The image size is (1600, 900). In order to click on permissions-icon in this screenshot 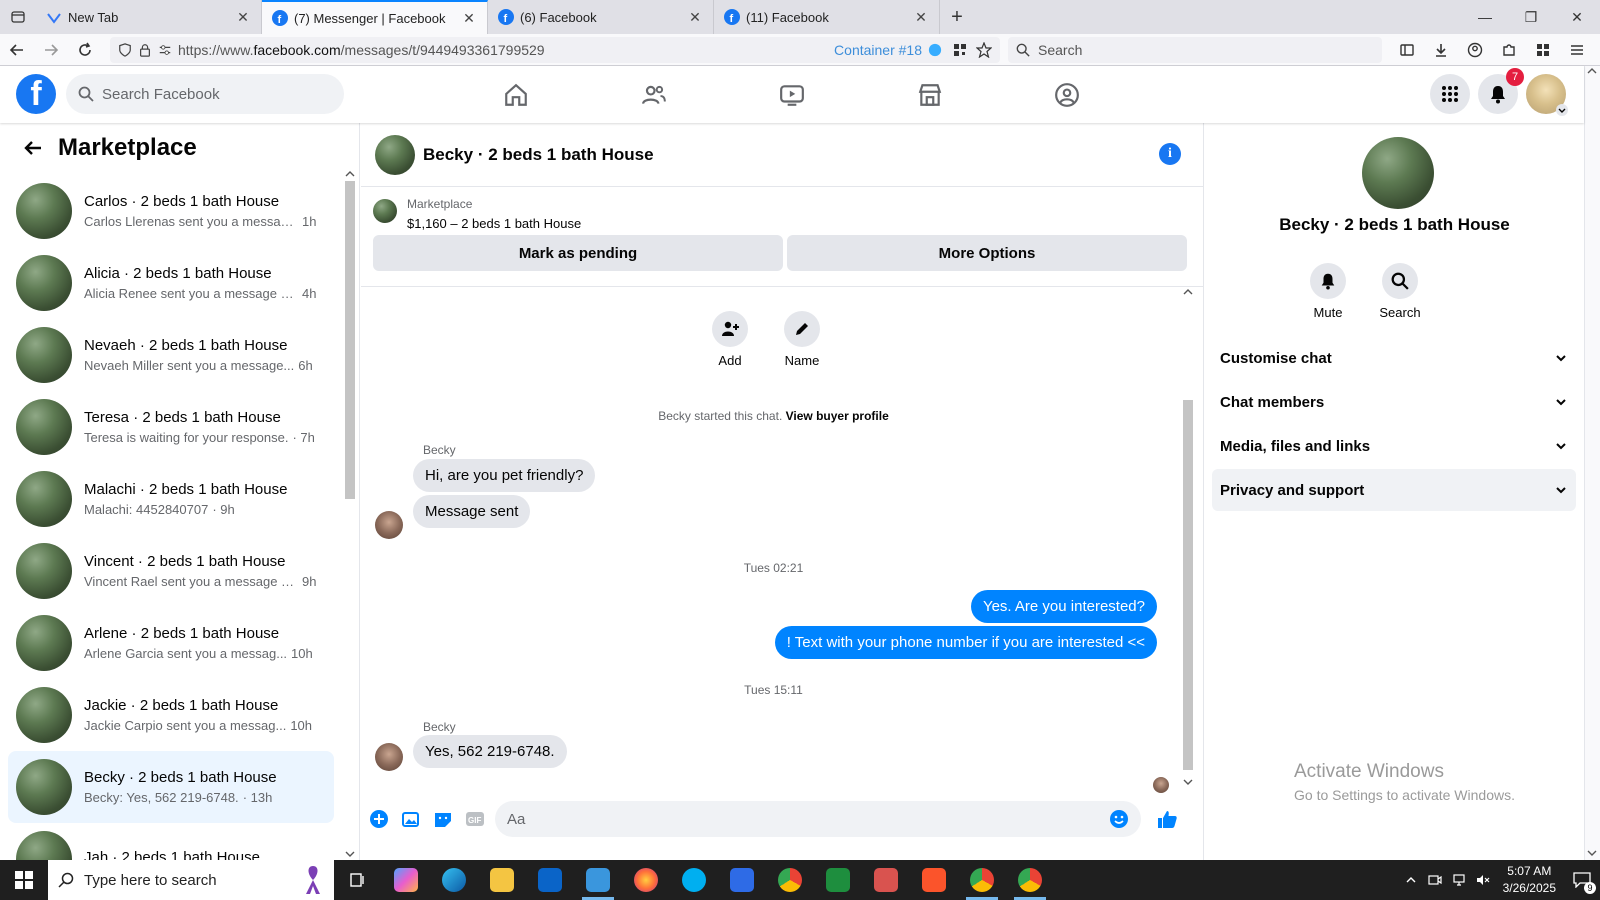, I will do `click(165, 50)`.